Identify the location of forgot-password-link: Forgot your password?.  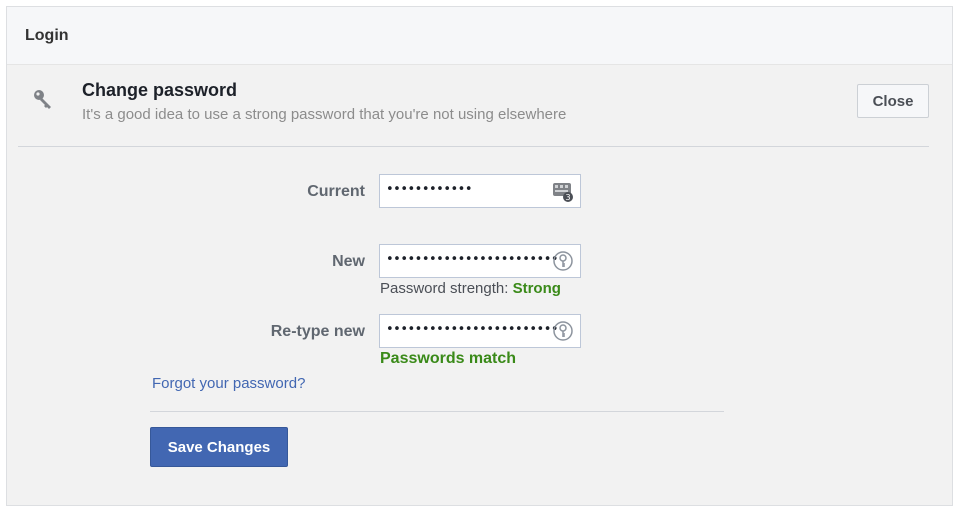
(228, 383).